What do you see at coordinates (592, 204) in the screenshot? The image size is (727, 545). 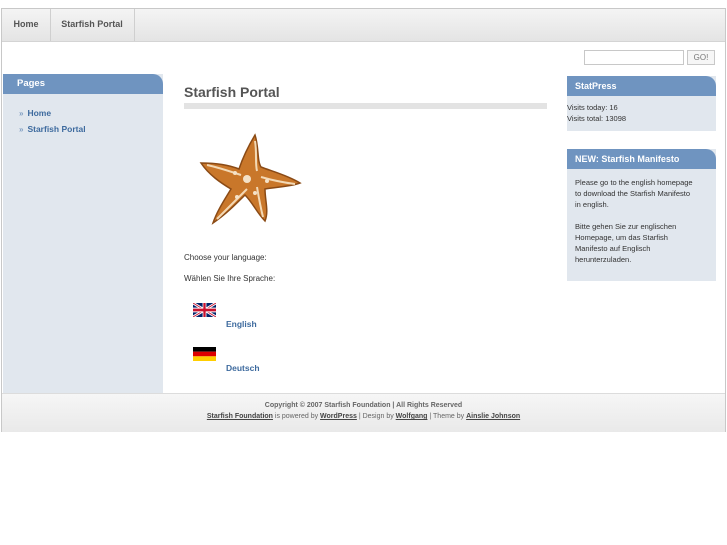 I see `manifesto-text-line: in english.` at bounding box center [592, 204].